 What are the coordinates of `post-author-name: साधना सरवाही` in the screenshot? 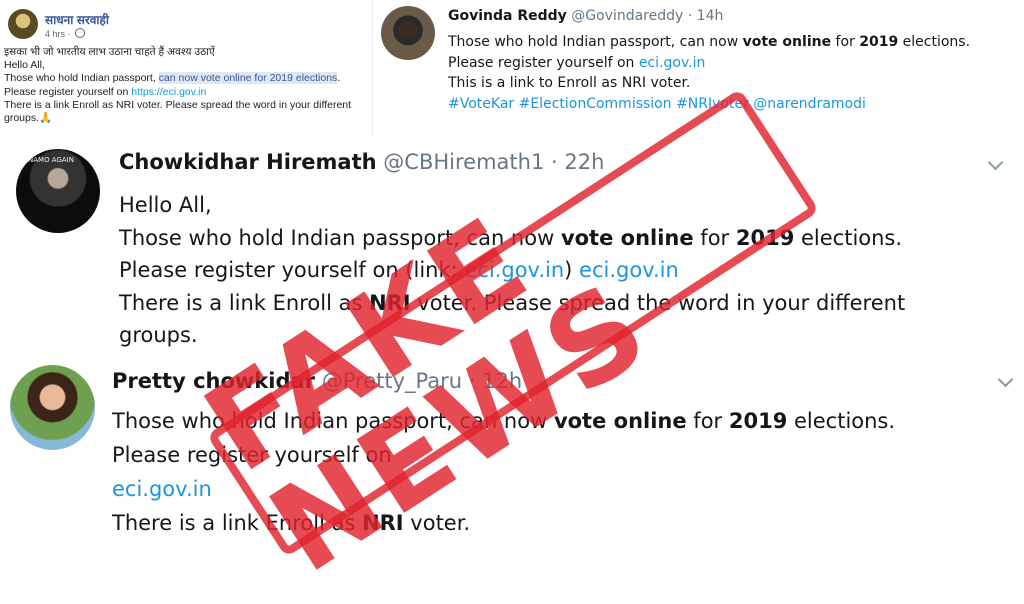 It's located at (77, 19).